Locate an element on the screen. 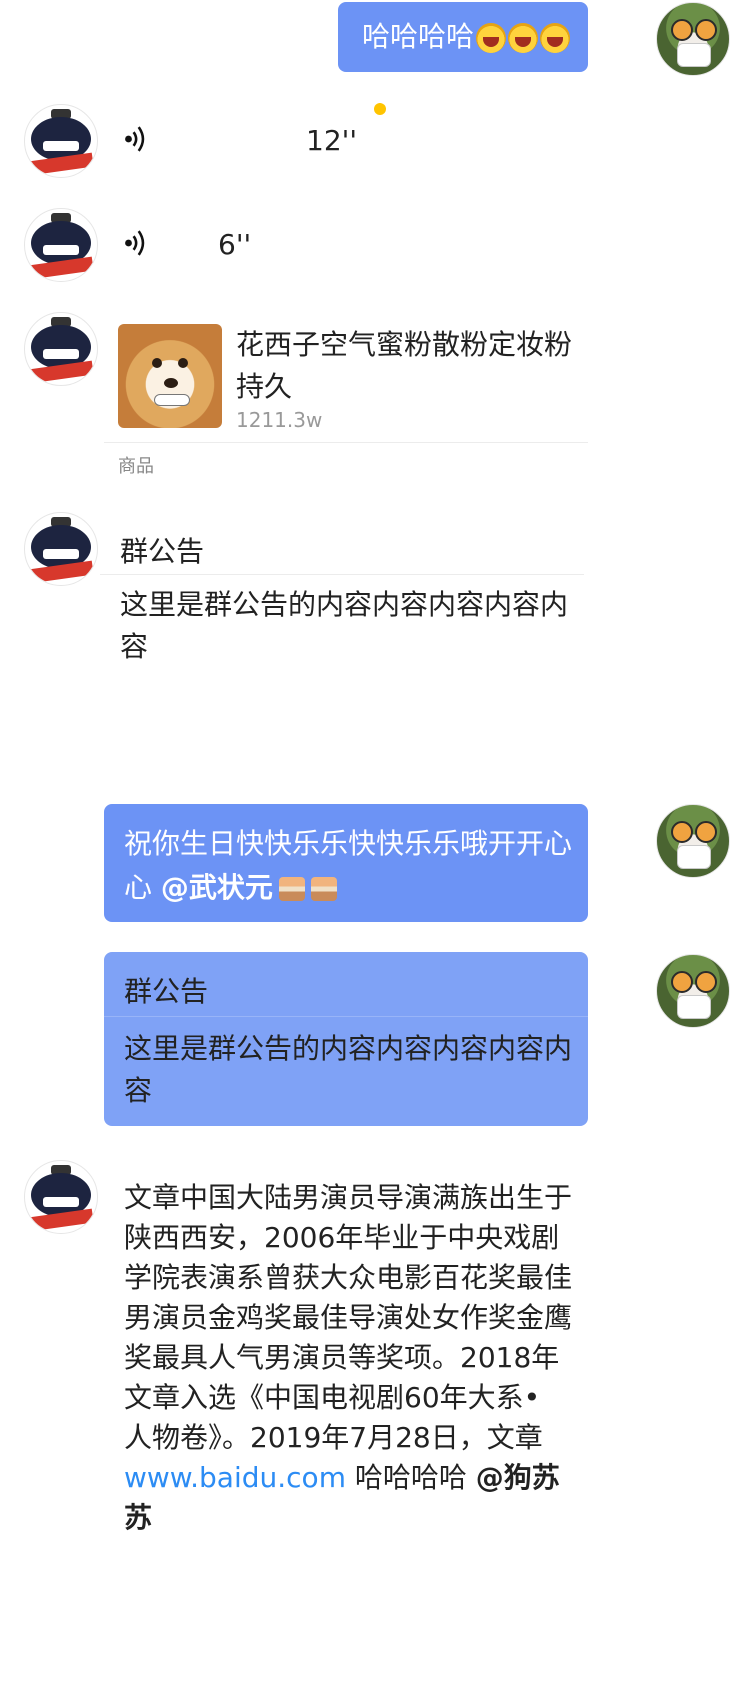  group-notice-card: 群公告 这里是群公告的内容内容内容内容内容 is located at coordinates (342, 595).